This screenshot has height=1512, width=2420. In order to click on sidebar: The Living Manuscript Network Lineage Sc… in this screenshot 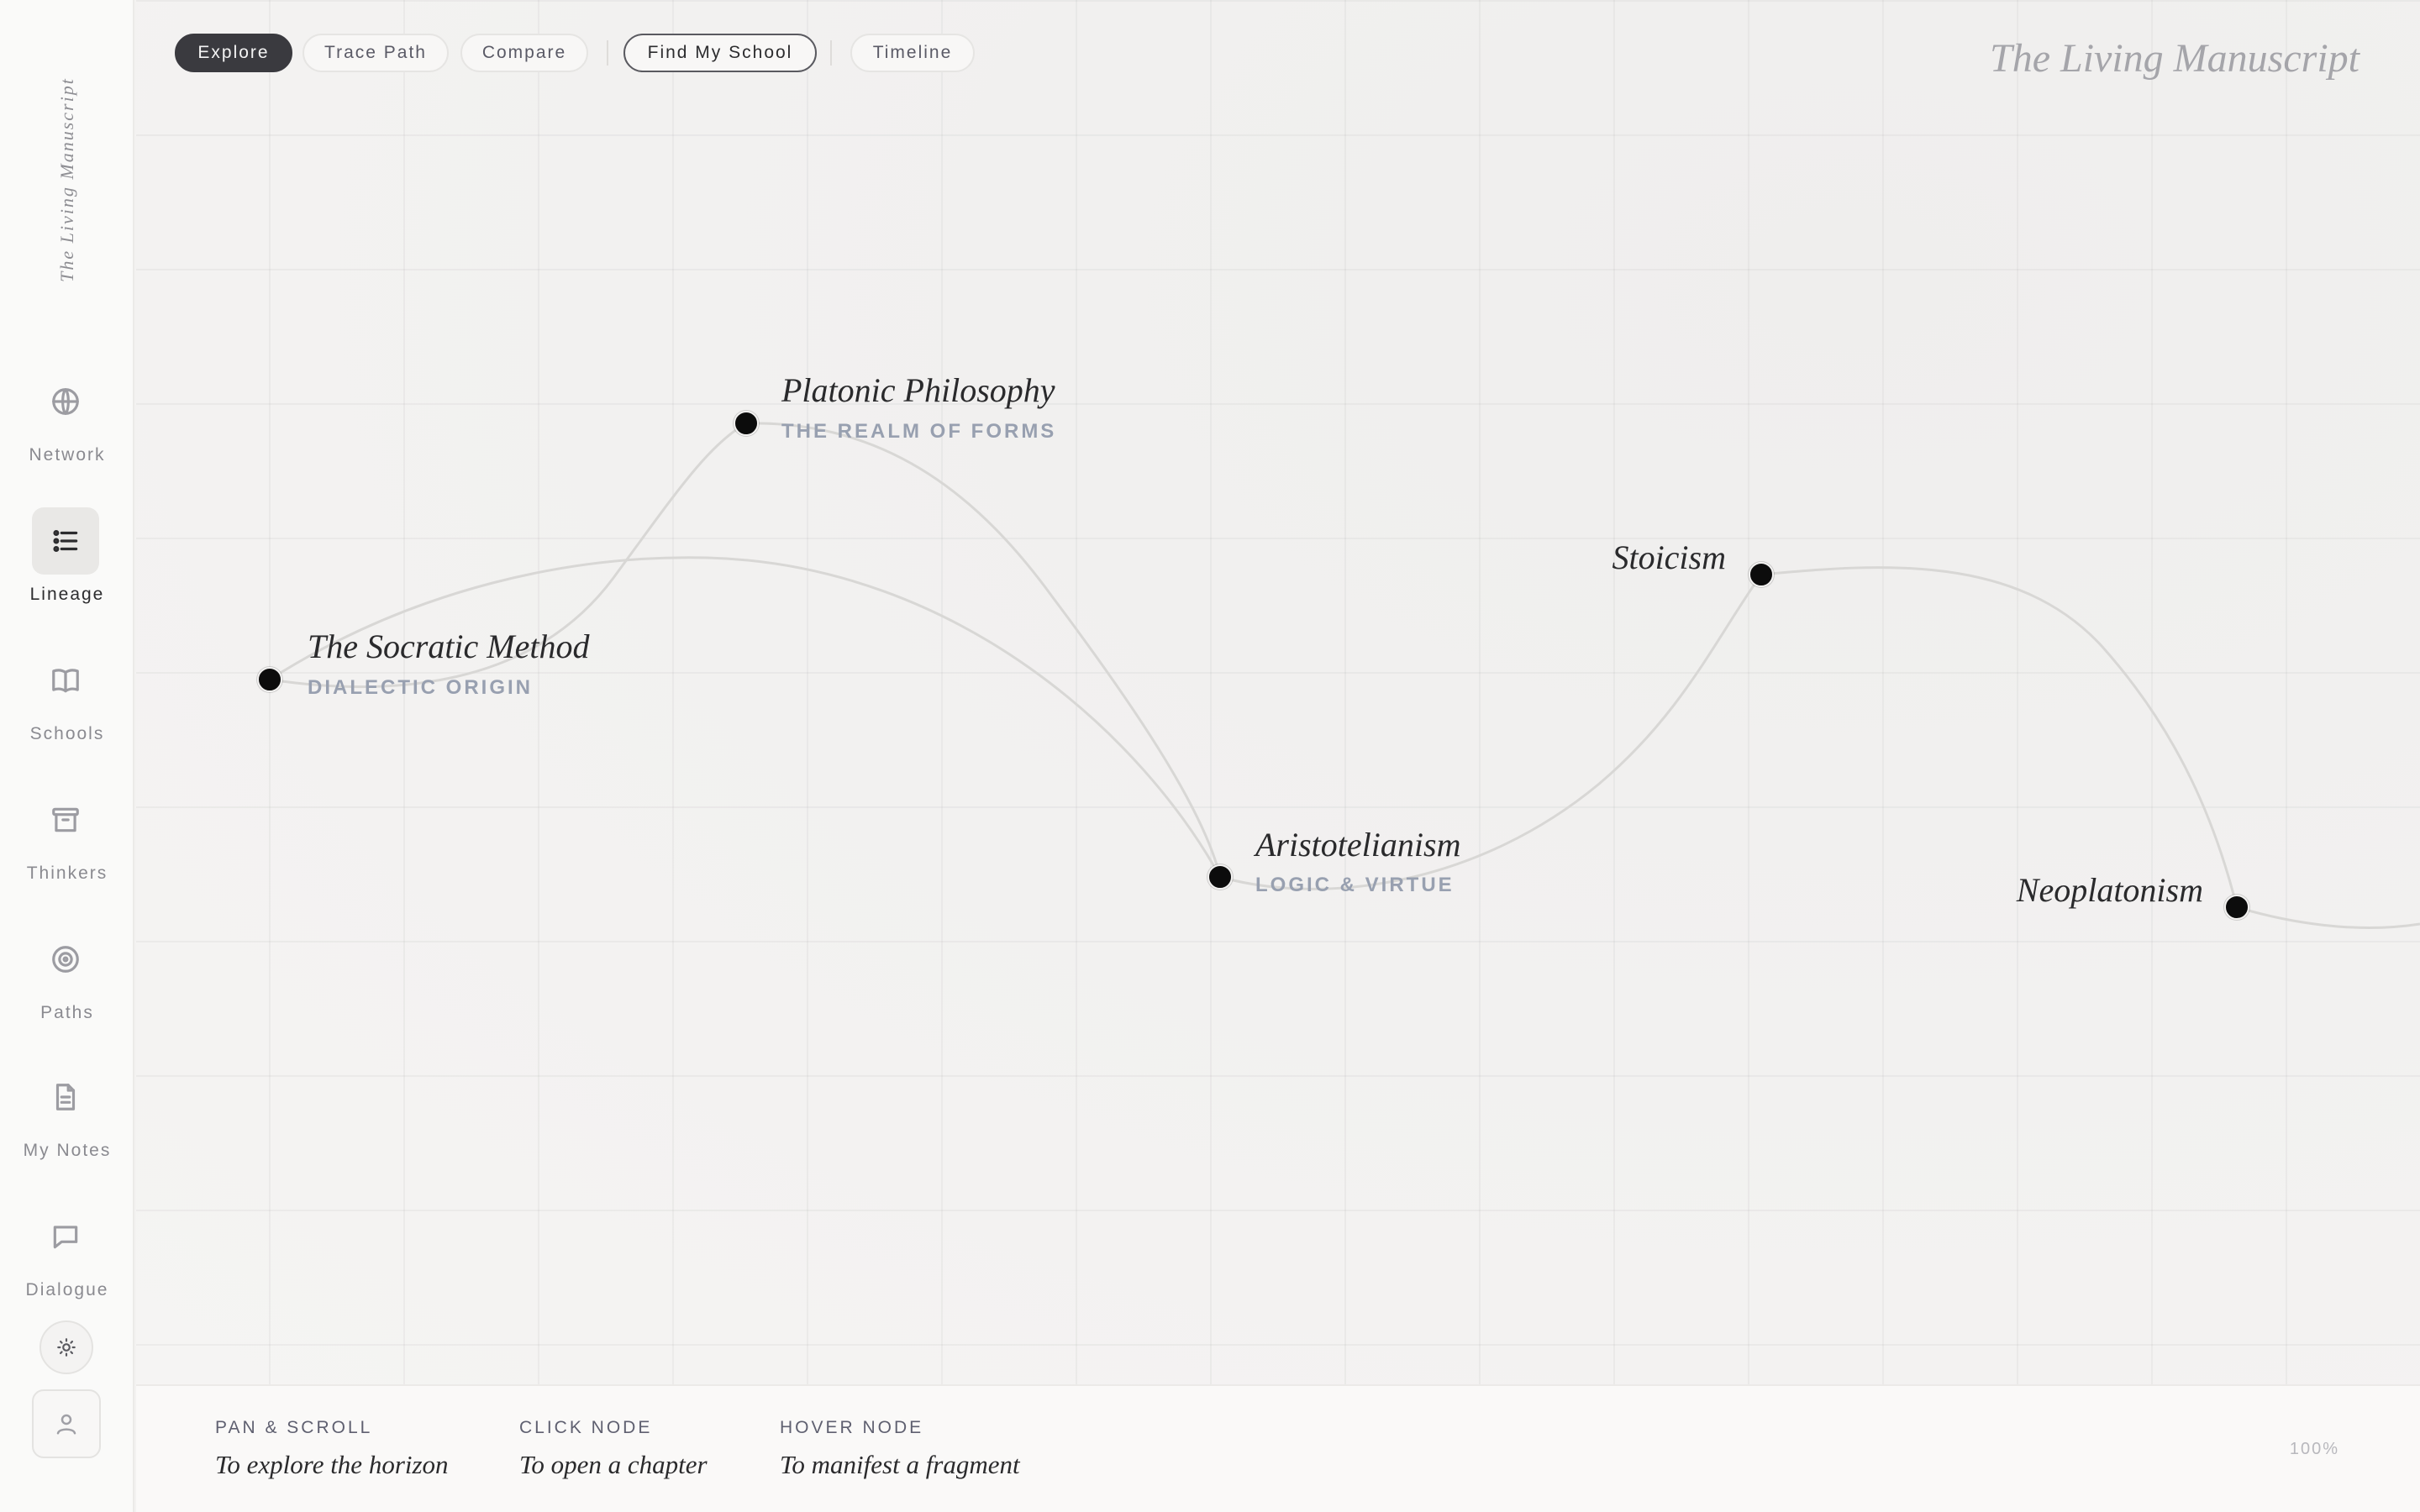, I will do `click(67, 756)`.